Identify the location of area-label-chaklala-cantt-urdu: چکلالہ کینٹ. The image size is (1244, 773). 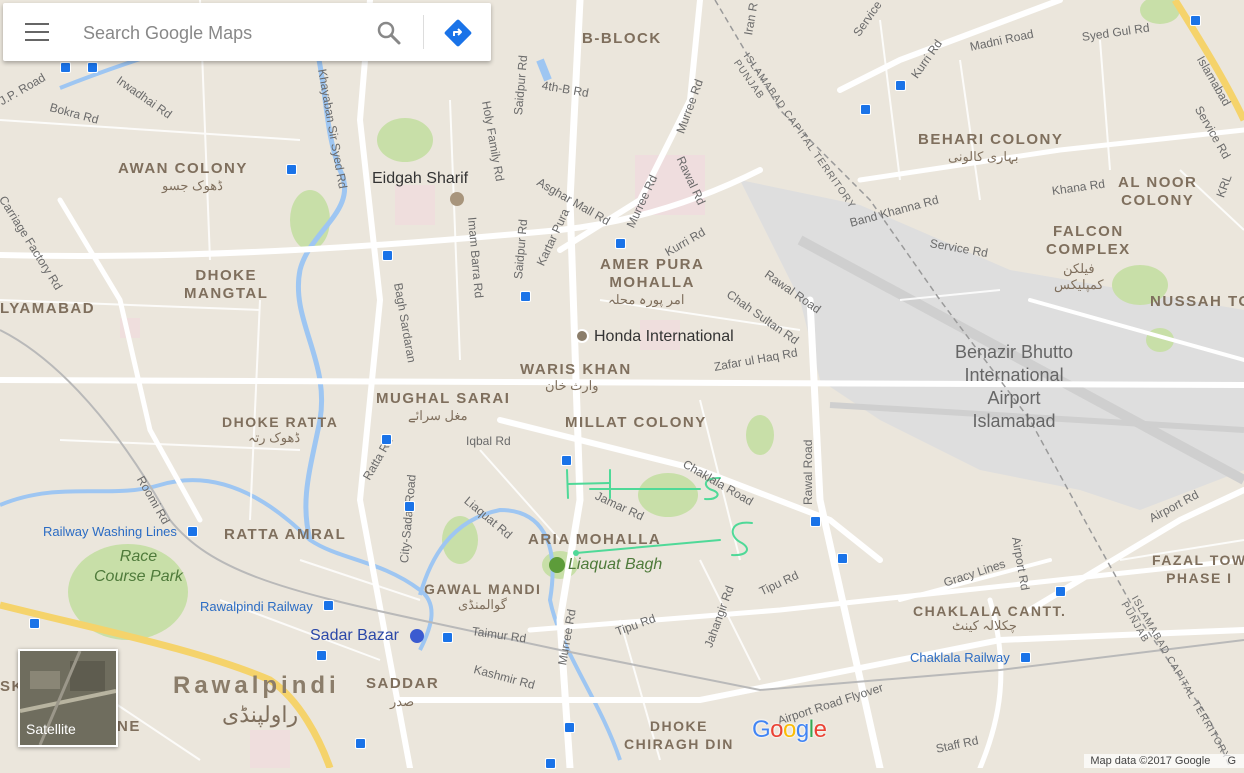
(984, 625).